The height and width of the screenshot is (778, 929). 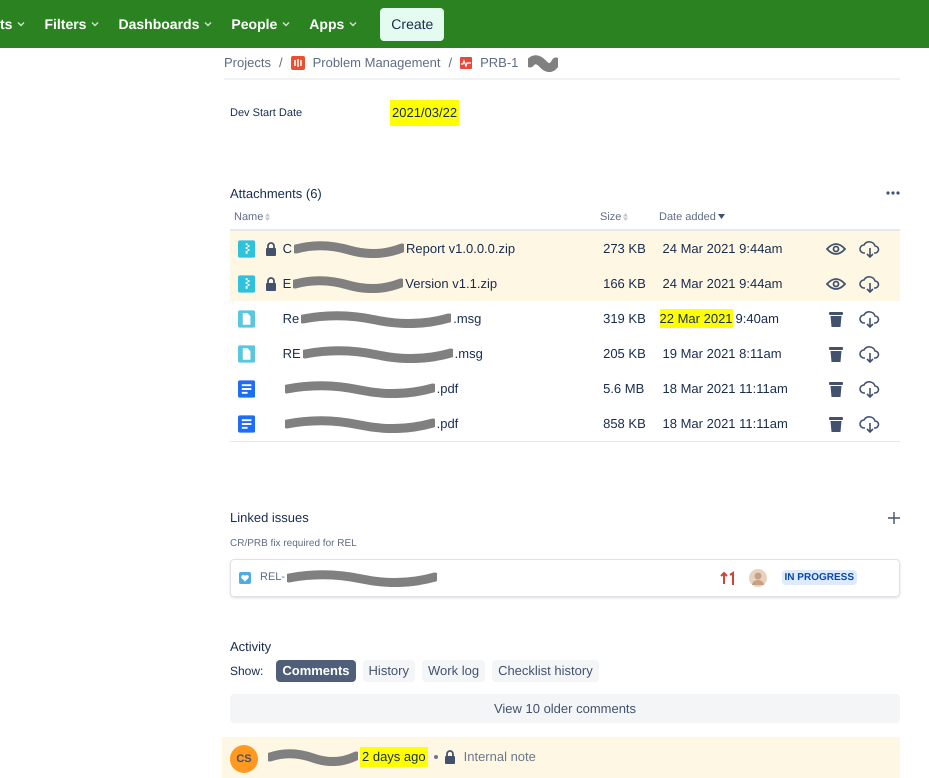 I want to click on breadcrumb-link: Problem Management, so click(x=376, y=63).